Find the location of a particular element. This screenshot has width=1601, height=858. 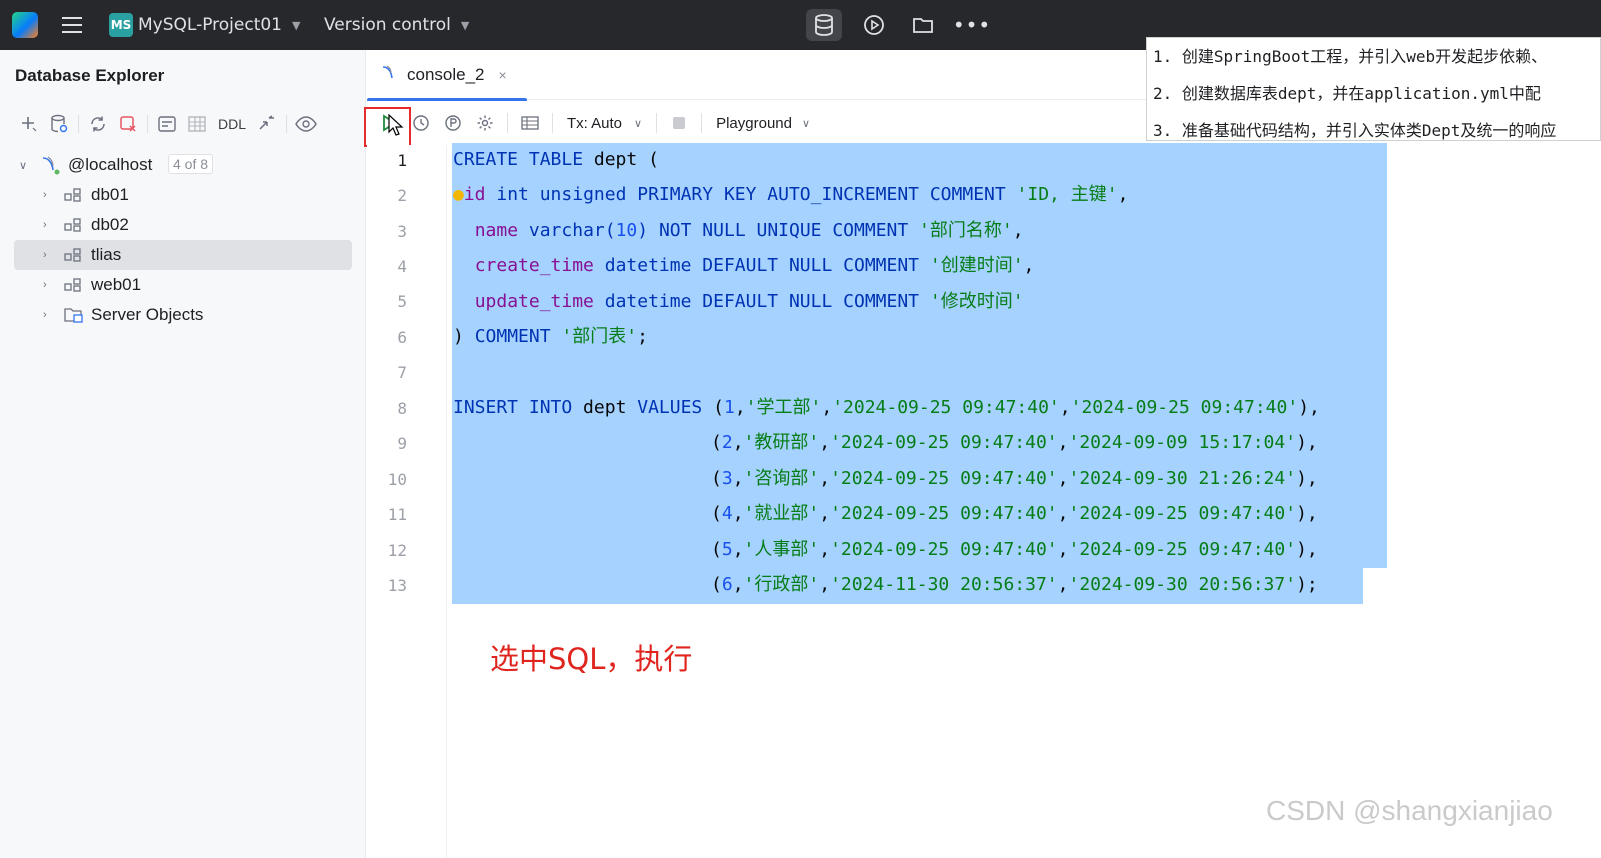

version-control-menu: Version control ▼ is located at coordinates (396, 25).